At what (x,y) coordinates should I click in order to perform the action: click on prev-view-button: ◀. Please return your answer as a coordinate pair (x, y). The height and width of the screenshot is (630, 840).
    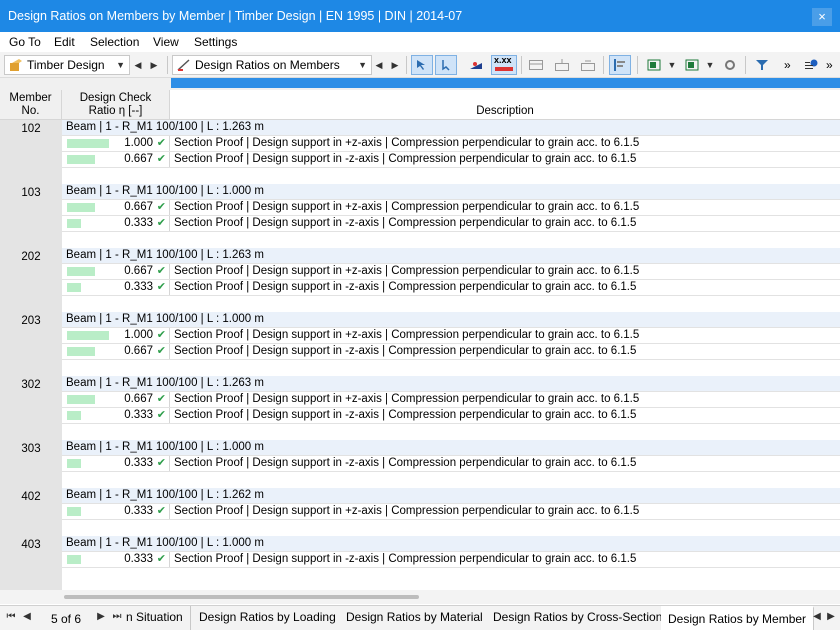
    Looking at the image, I should click on (379, 65).